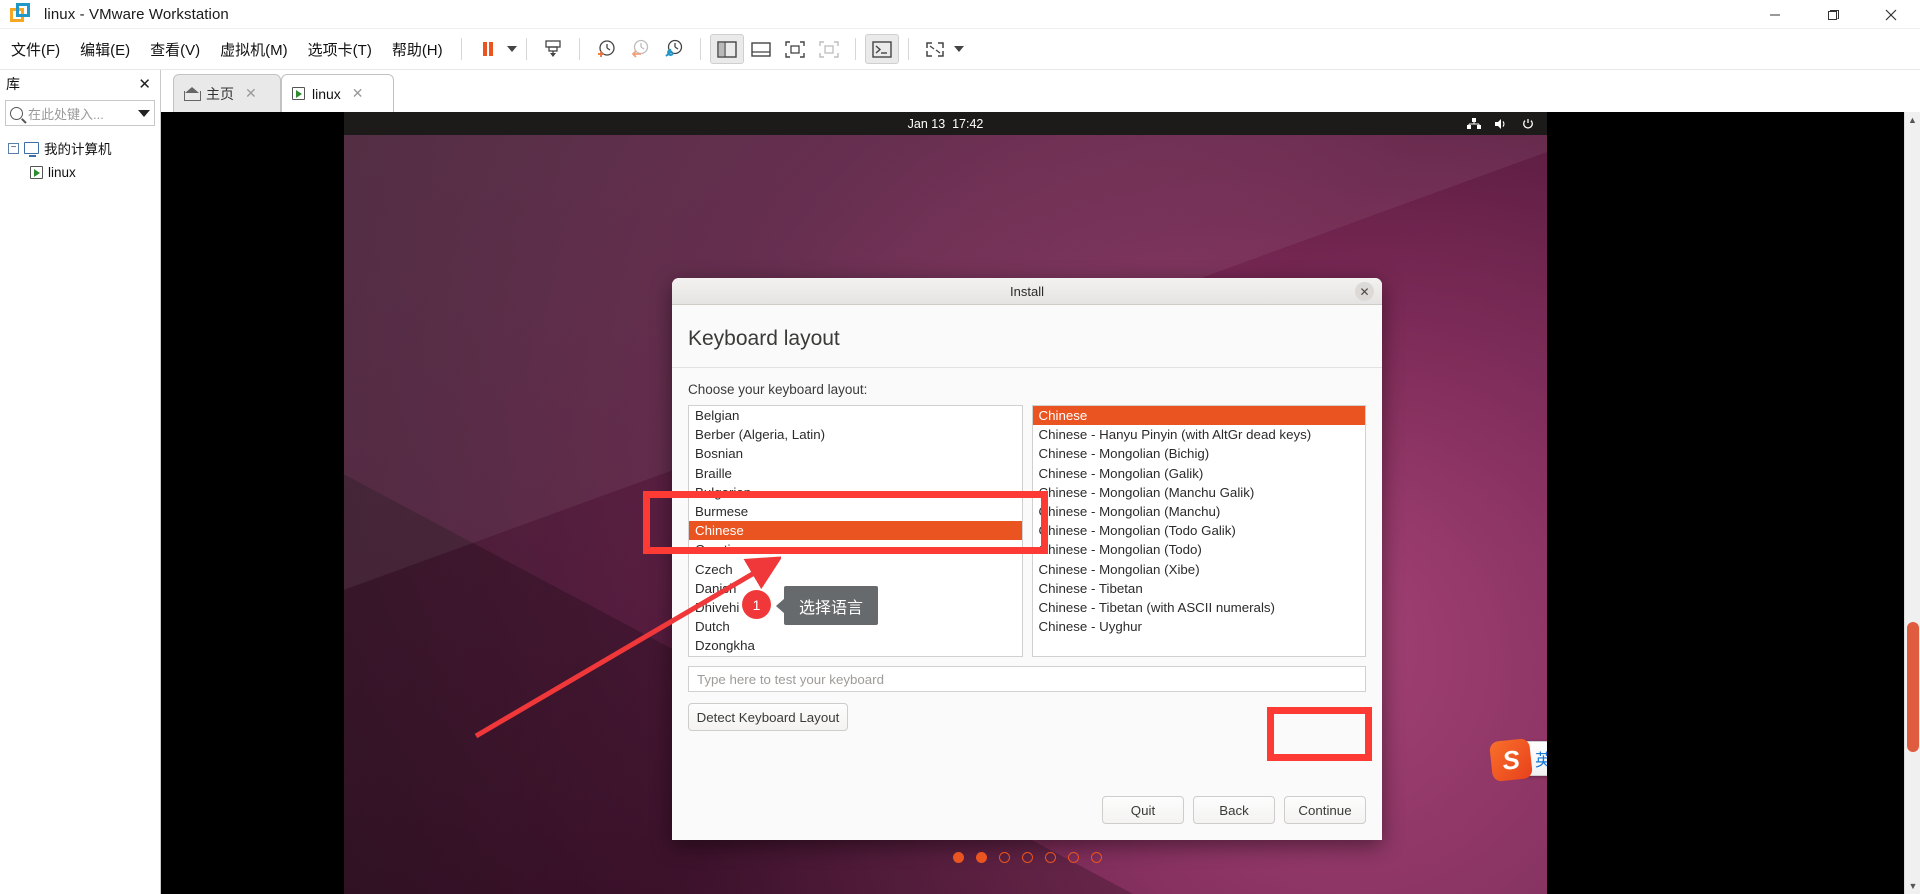 The height and width of the screenshot is (894, 1920). I want to click on progress-dots, so click(1027, 857).